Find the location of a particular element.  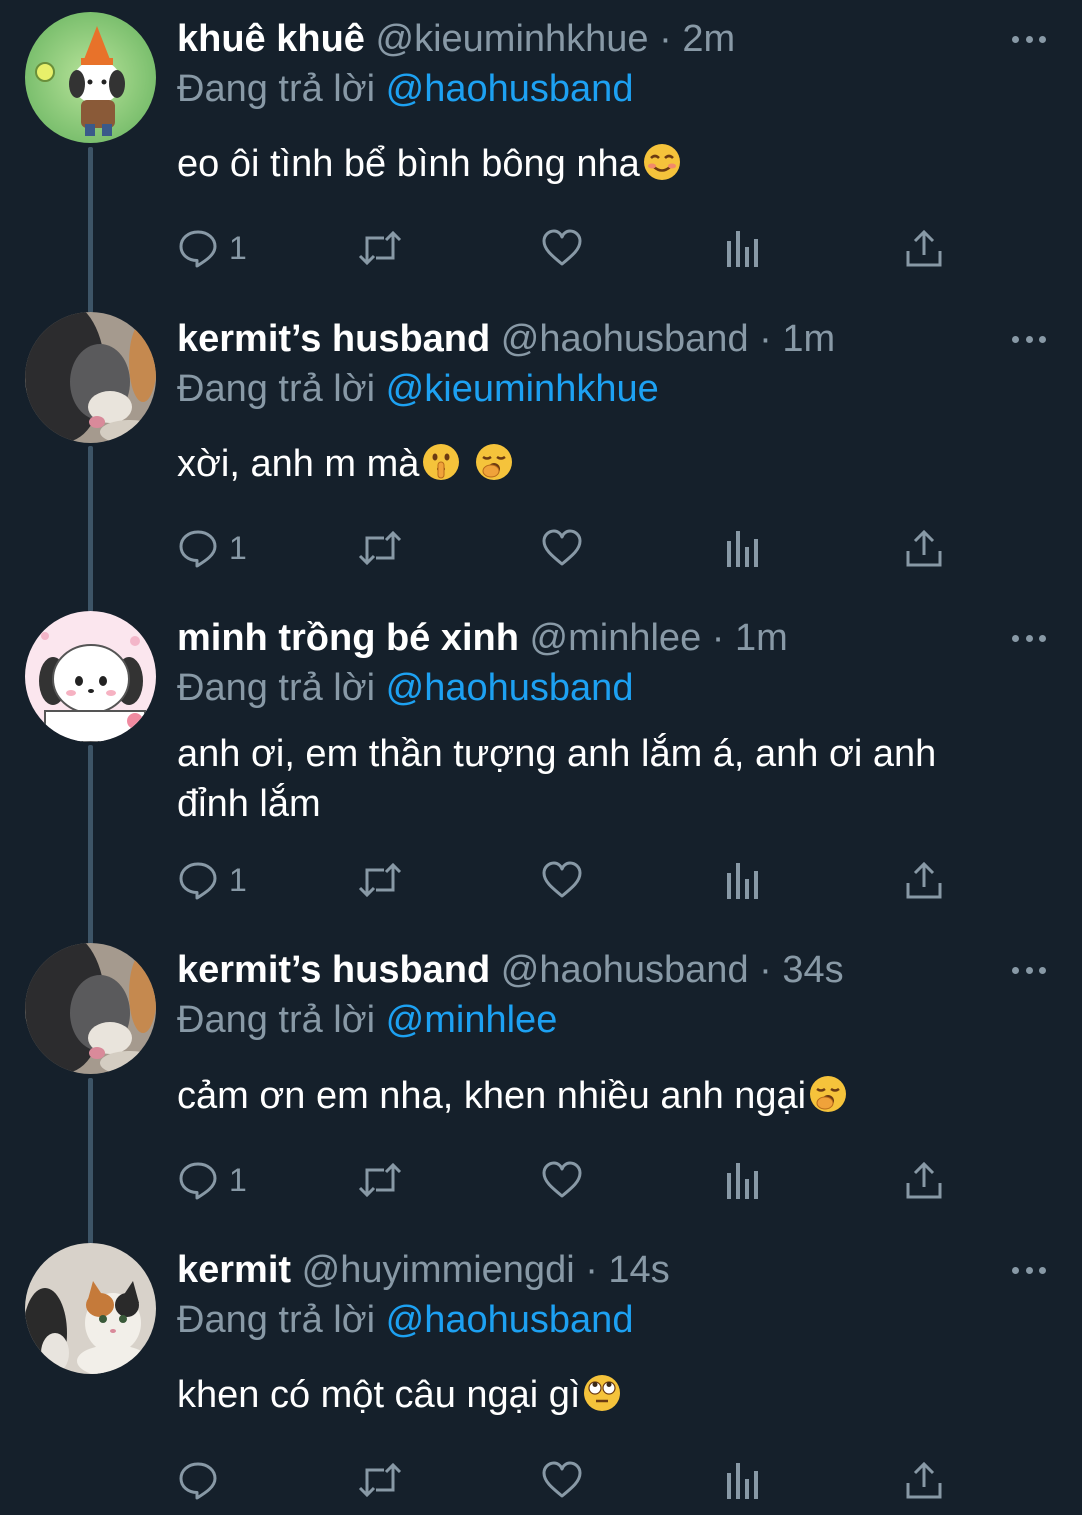

tweet-header: kermit @huyimmiengdi · 14s is located at coordinates (629, 1270).